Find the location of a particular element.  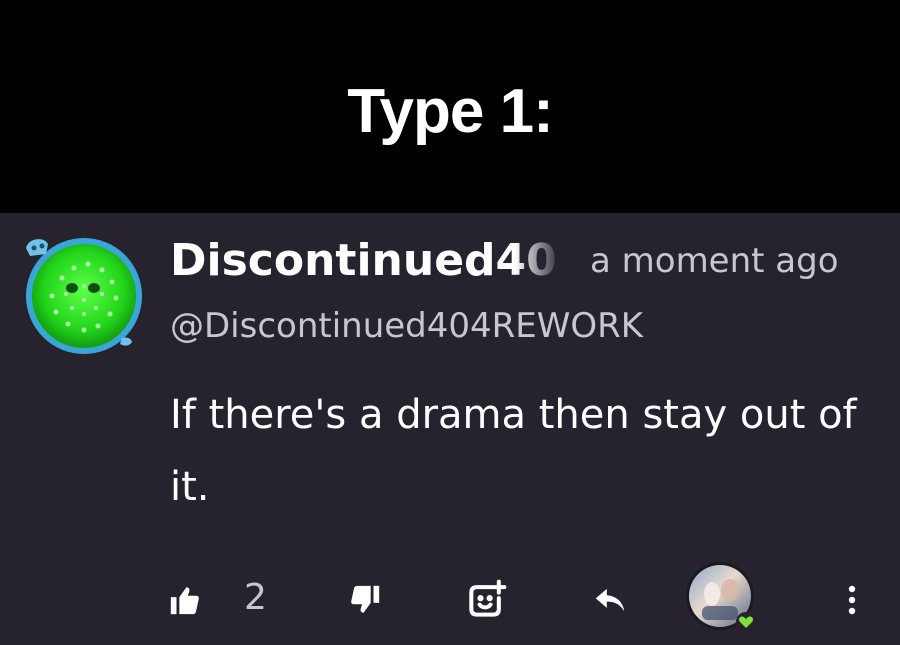

comment-handle: @Discontinued404REWORK is located at coordinates (406, 326).